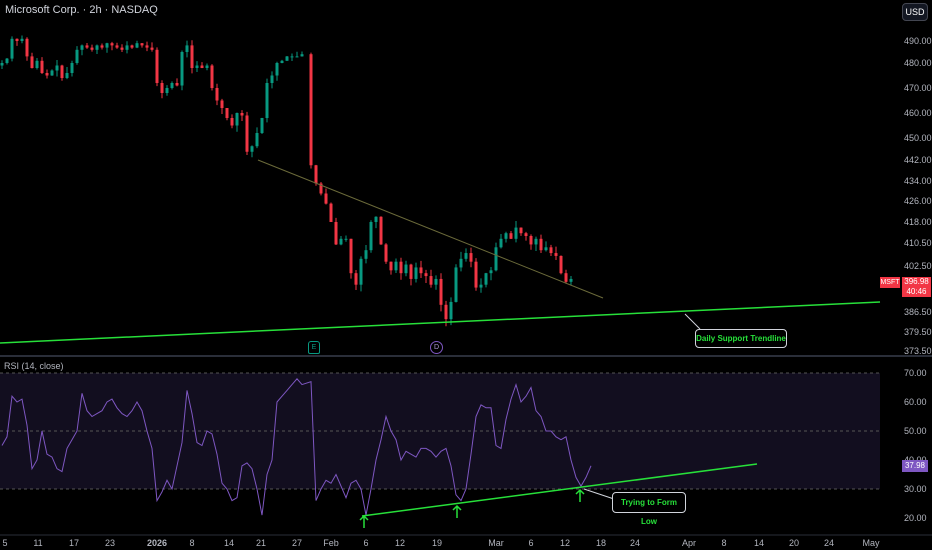  I want to click on rsi-tick: 60.00, so click(915, 402).